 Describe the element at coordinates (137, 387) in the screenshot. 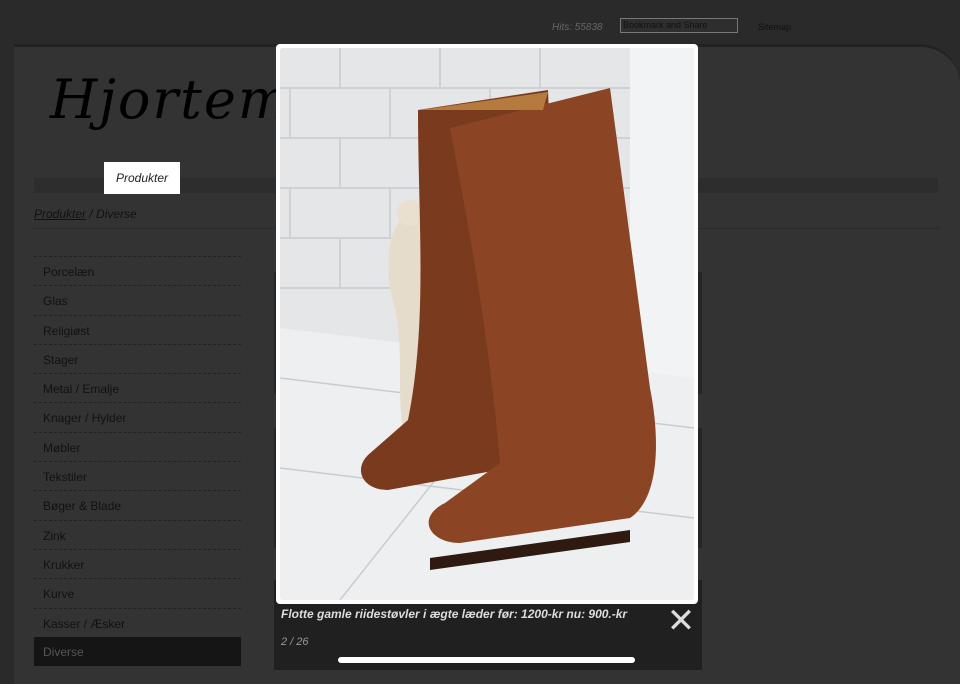

I see `sidebar-item: Metal / Emalje` at that location.